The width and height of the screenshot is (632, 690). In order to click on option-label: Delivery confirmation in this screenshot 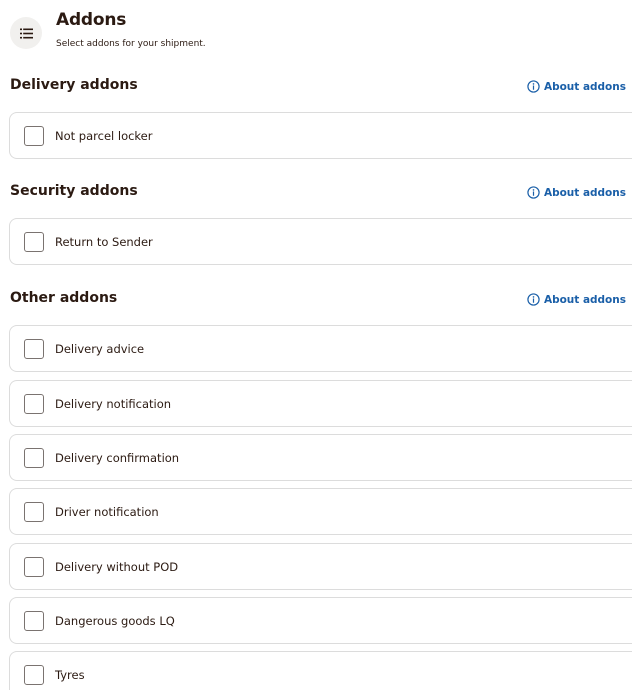, I will do `click(117, 457)`.